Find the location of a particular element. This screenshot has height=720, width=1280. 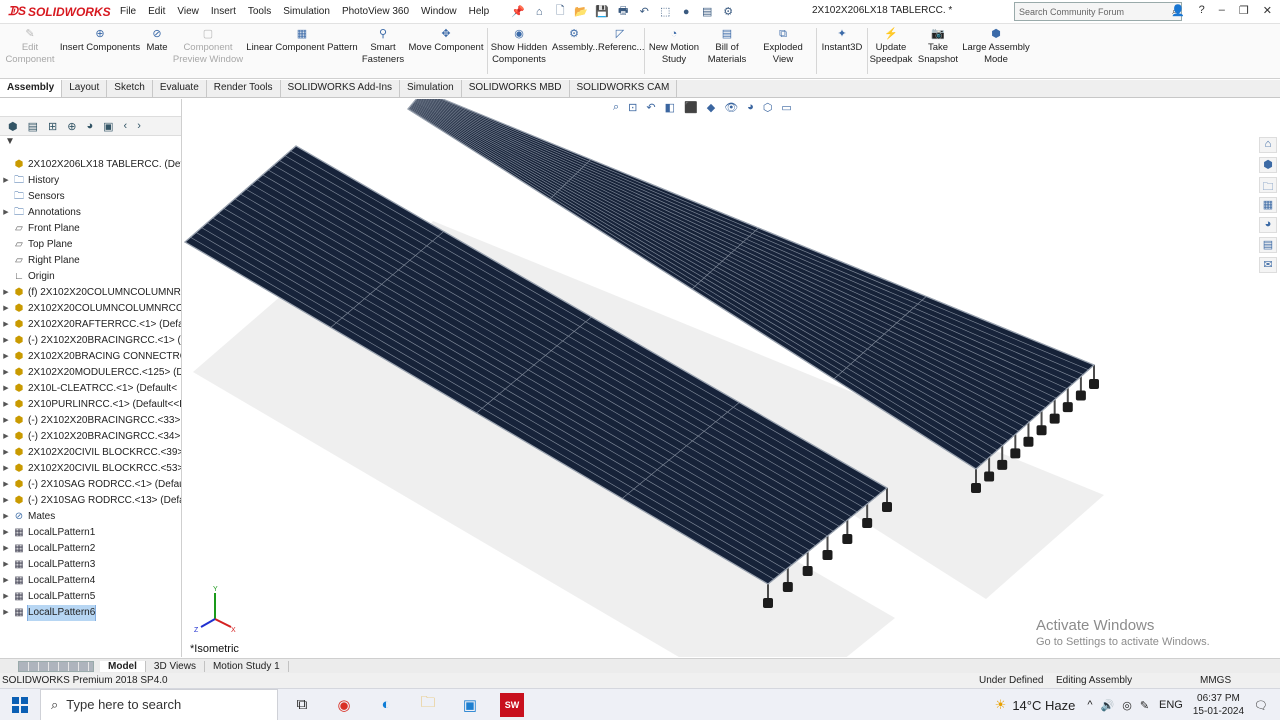

tree-item: ▶ ⬢ 2X10PURLINRCC.<1> (Default<<I is located at coordinates (90, 405).